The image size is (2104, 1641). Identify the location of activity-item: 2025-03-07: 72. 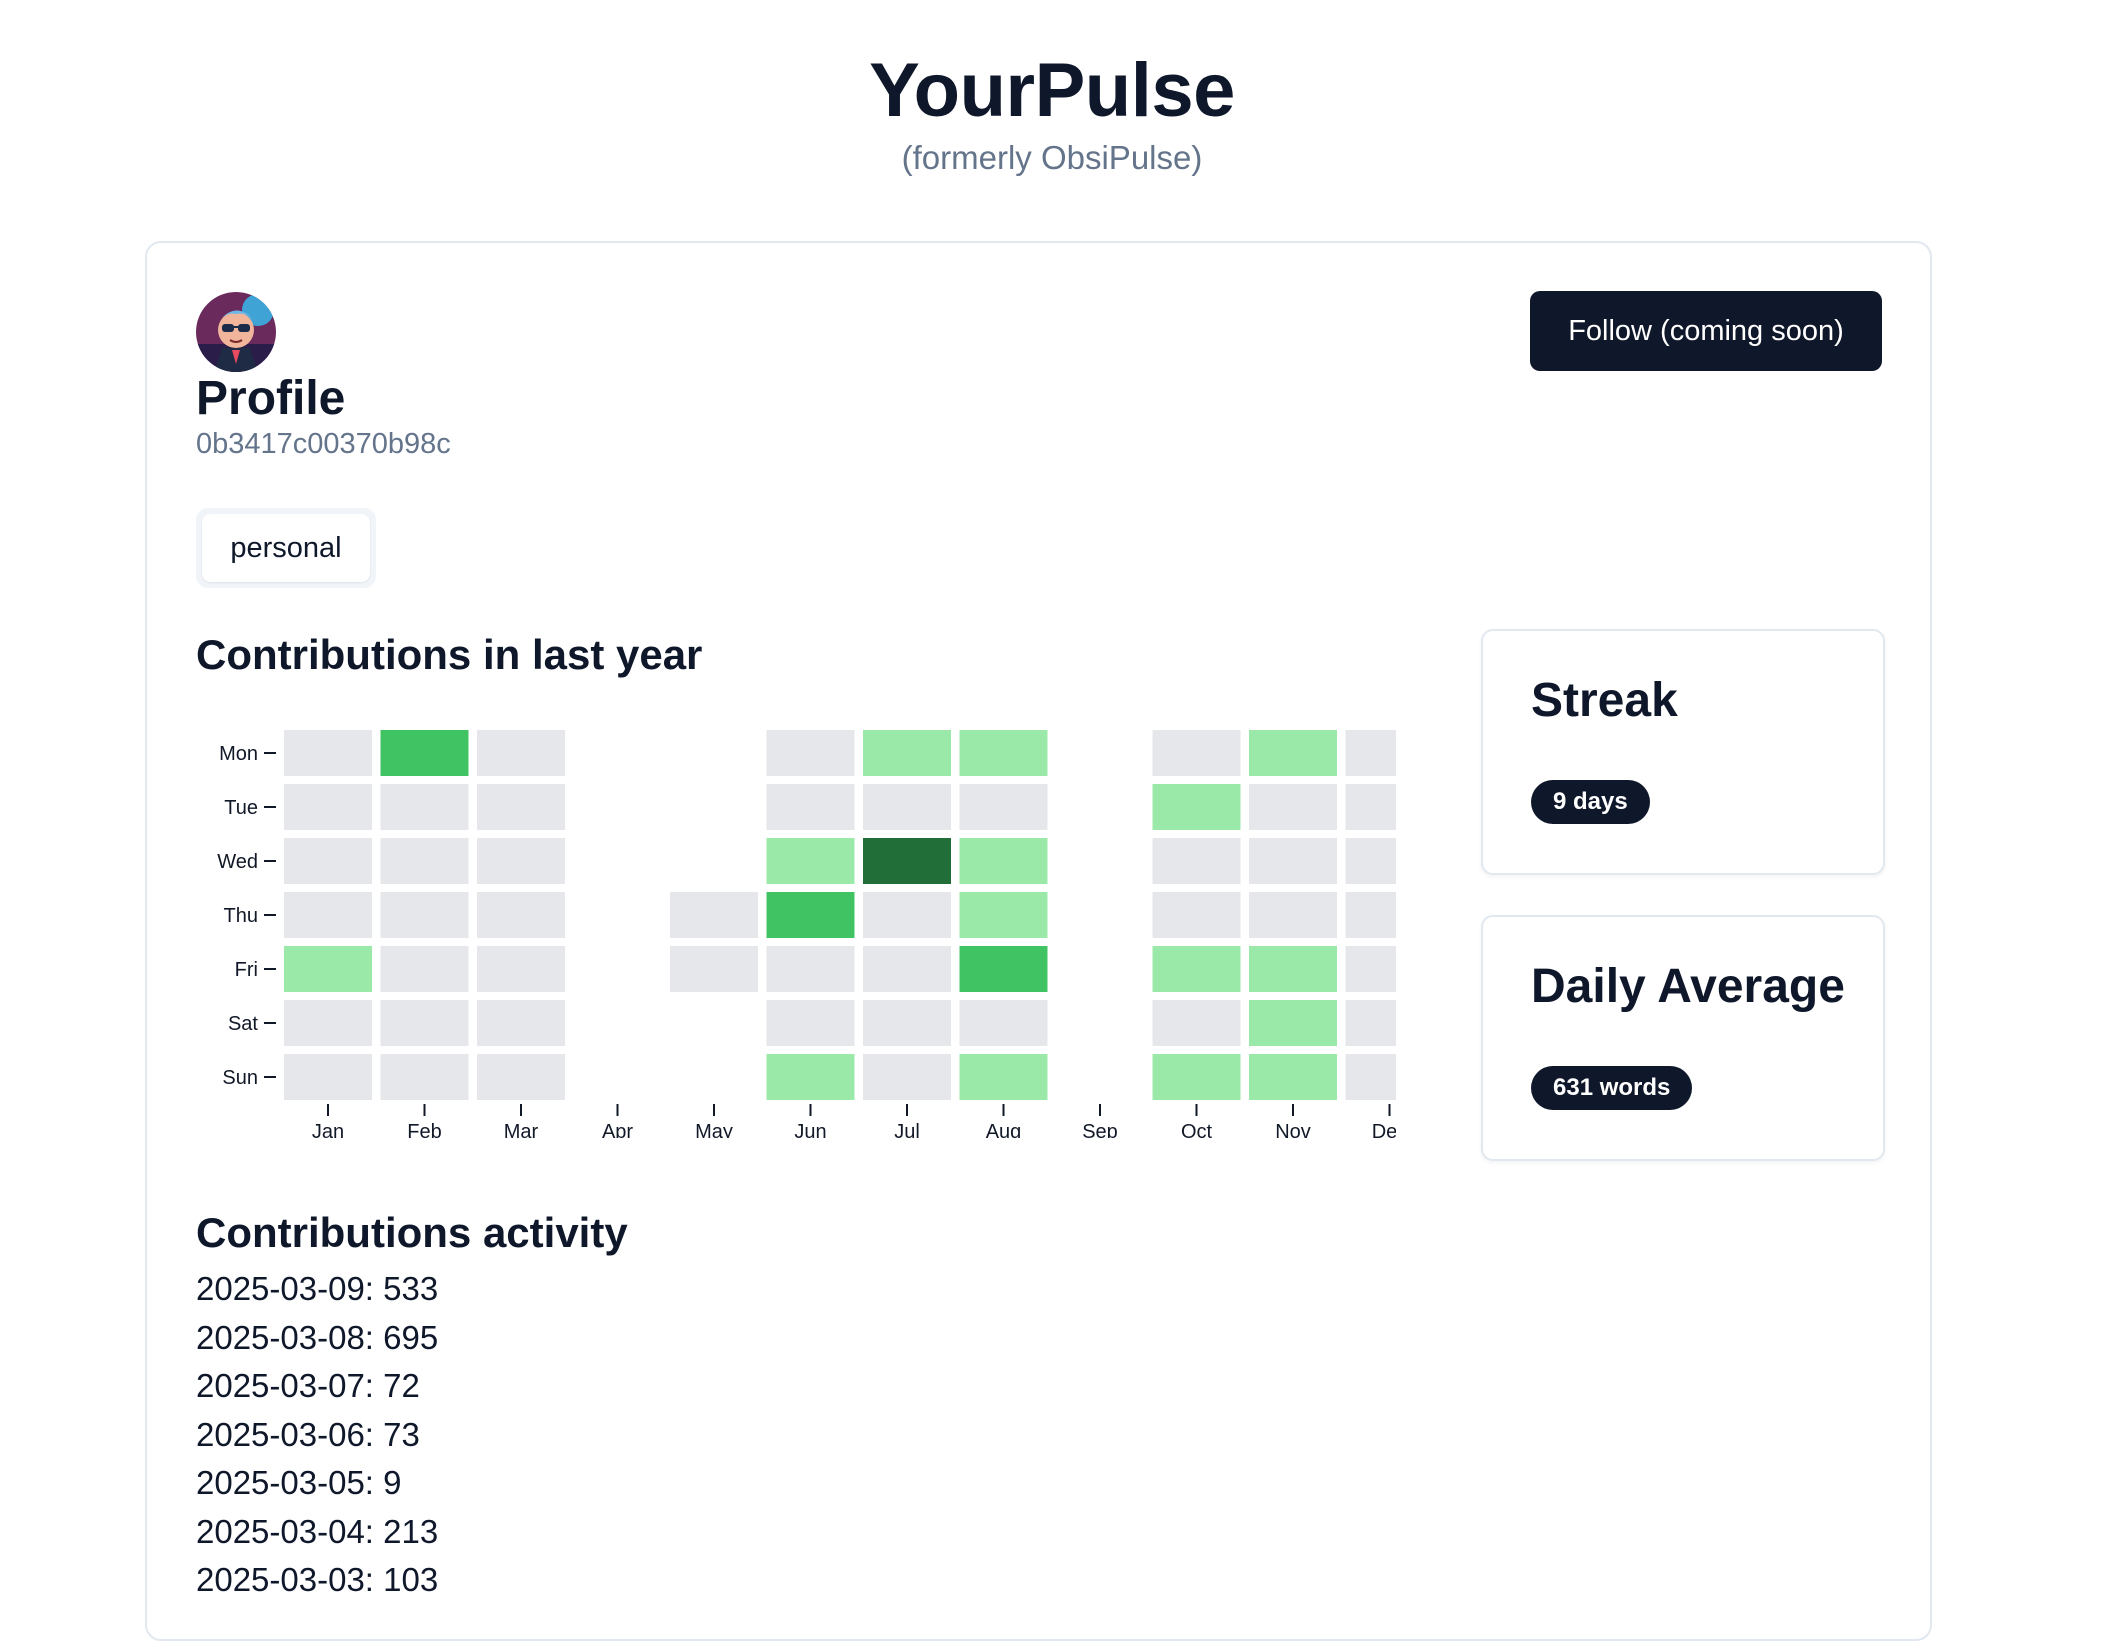
(308, 1385).